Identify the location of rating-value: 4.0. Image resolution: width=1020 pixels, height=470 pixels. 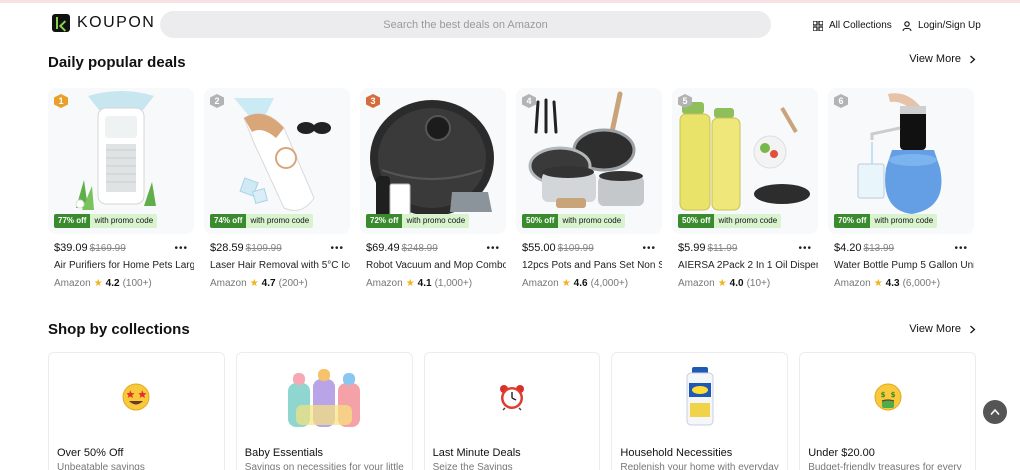
(736, 283).